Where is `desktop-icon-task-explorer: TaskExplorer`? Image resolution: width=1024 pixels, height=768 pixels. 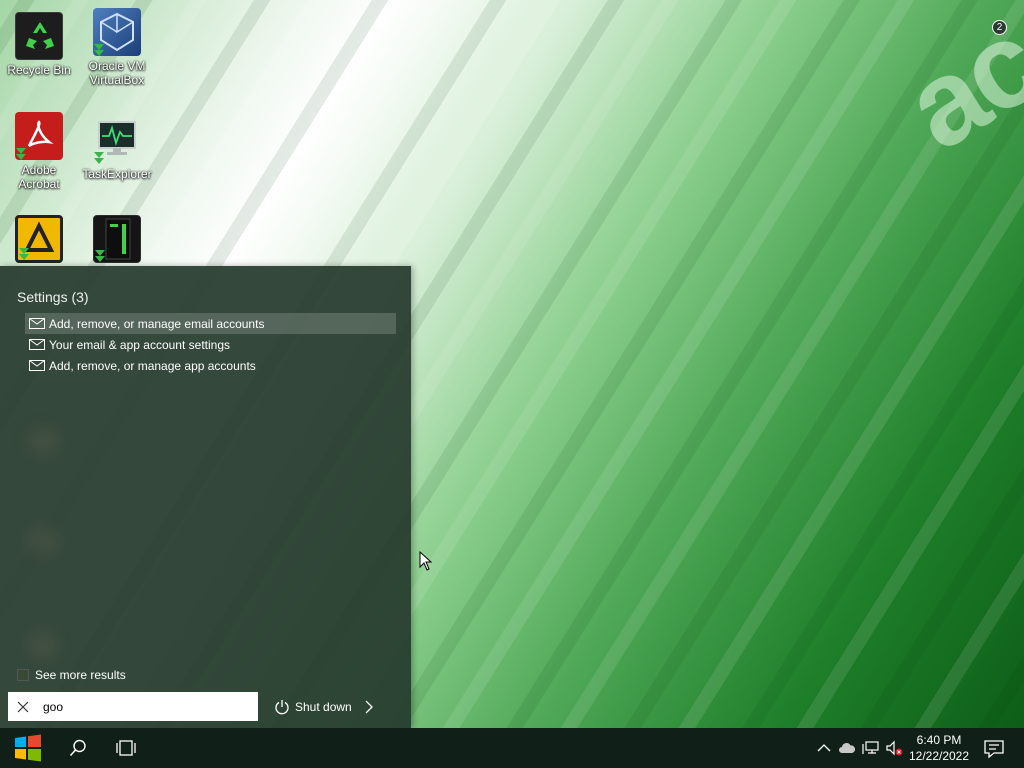 desktop-icon-task-explorer: TaskExplorer is located at coordinates (117, 148).